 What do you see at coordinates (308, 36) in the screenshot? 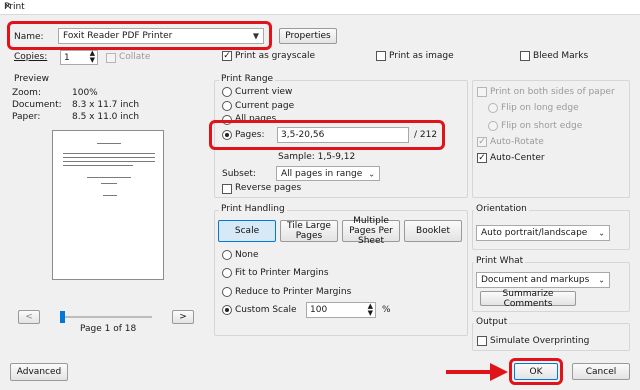
I see `properties-button: Properties` at bounding box center [308, 36].